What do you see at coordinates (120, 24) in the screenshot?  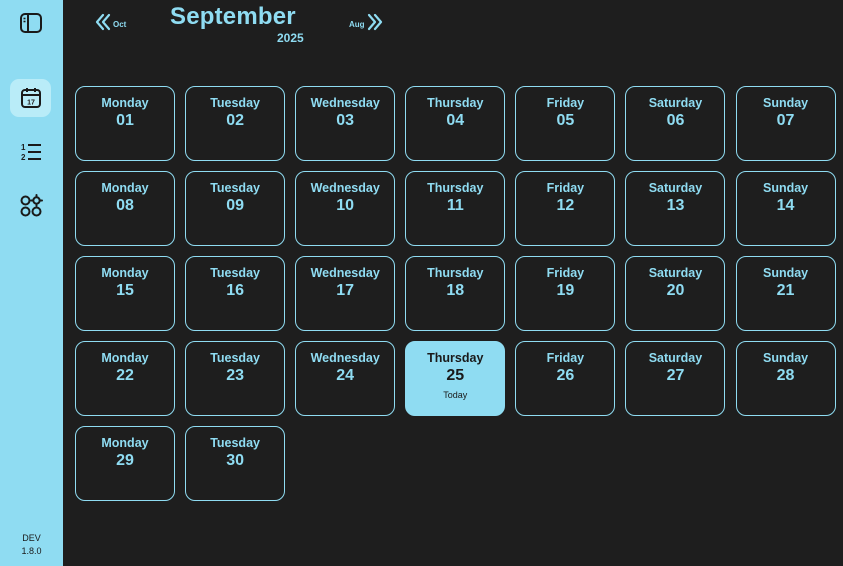 I see `prev-month-label: Oct` at bounding box center [120, 24].